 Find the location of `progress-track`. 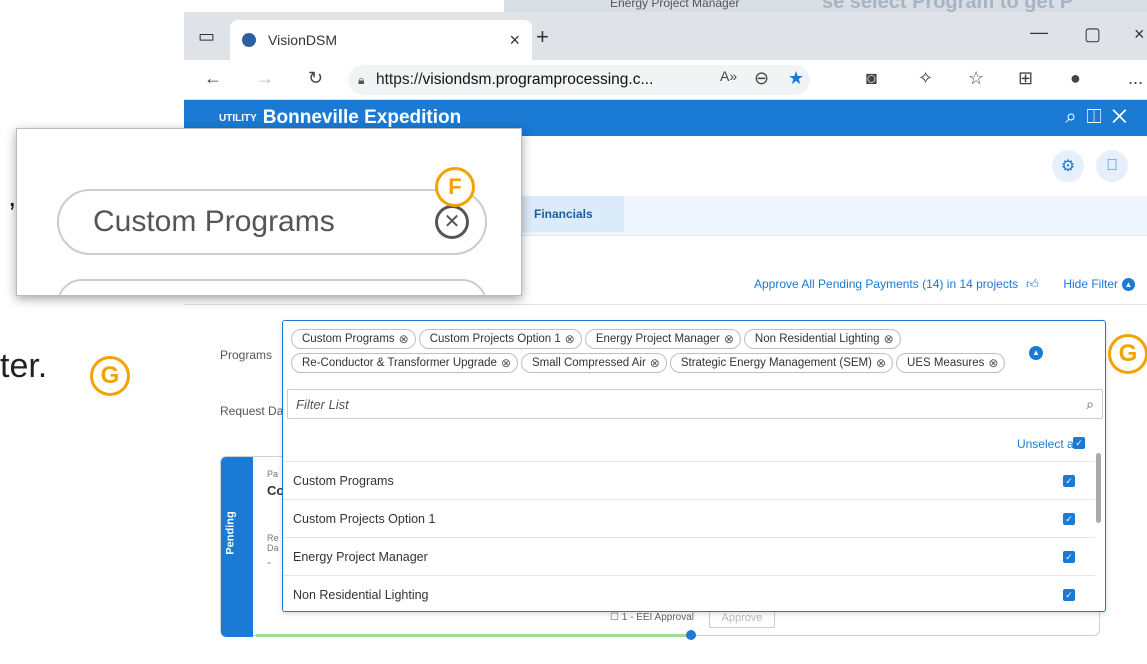

progress-track is located at coordinates (476, 635).